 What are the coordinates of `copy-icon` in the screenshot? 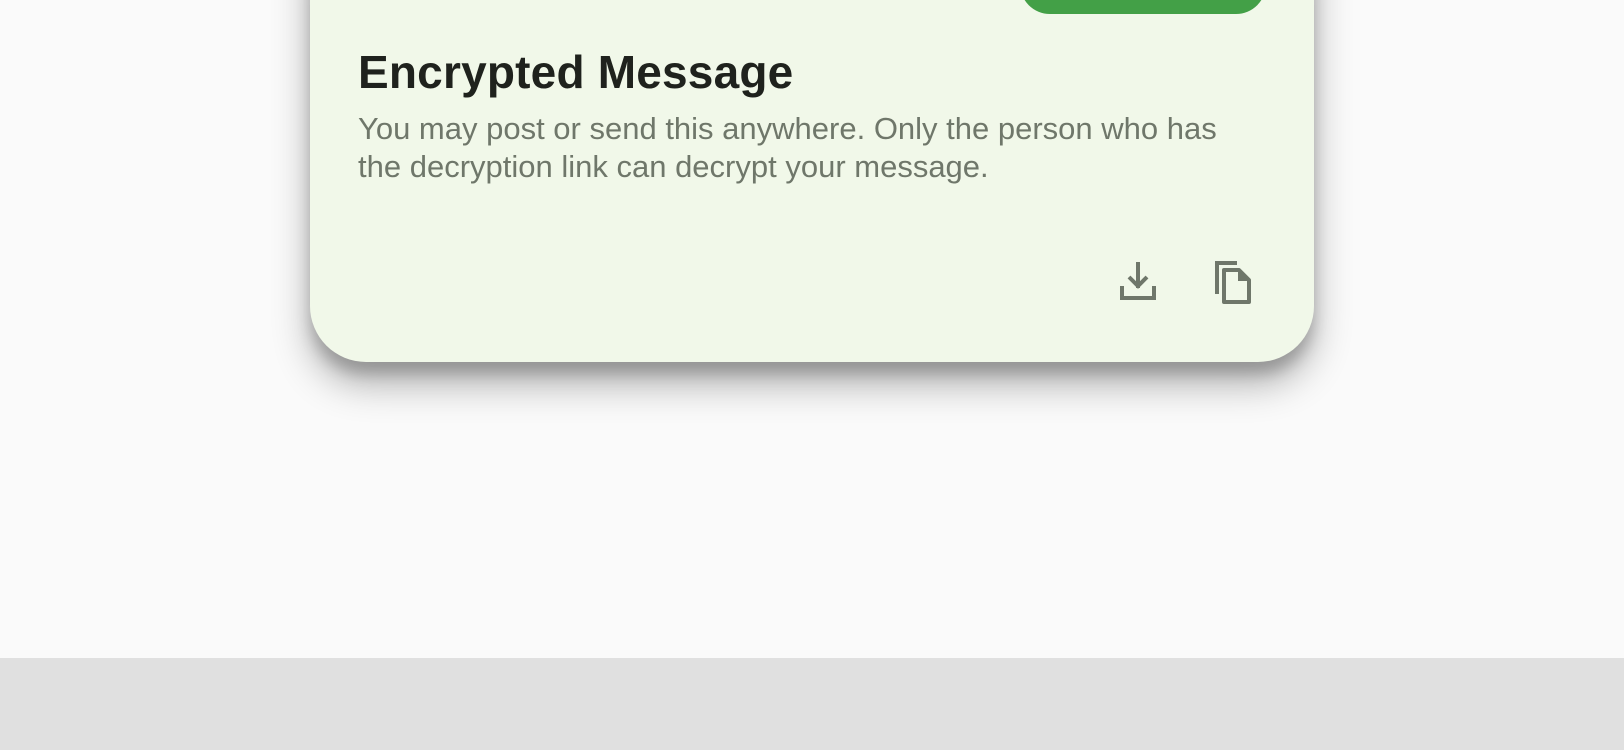 It's located at (1233, 282).